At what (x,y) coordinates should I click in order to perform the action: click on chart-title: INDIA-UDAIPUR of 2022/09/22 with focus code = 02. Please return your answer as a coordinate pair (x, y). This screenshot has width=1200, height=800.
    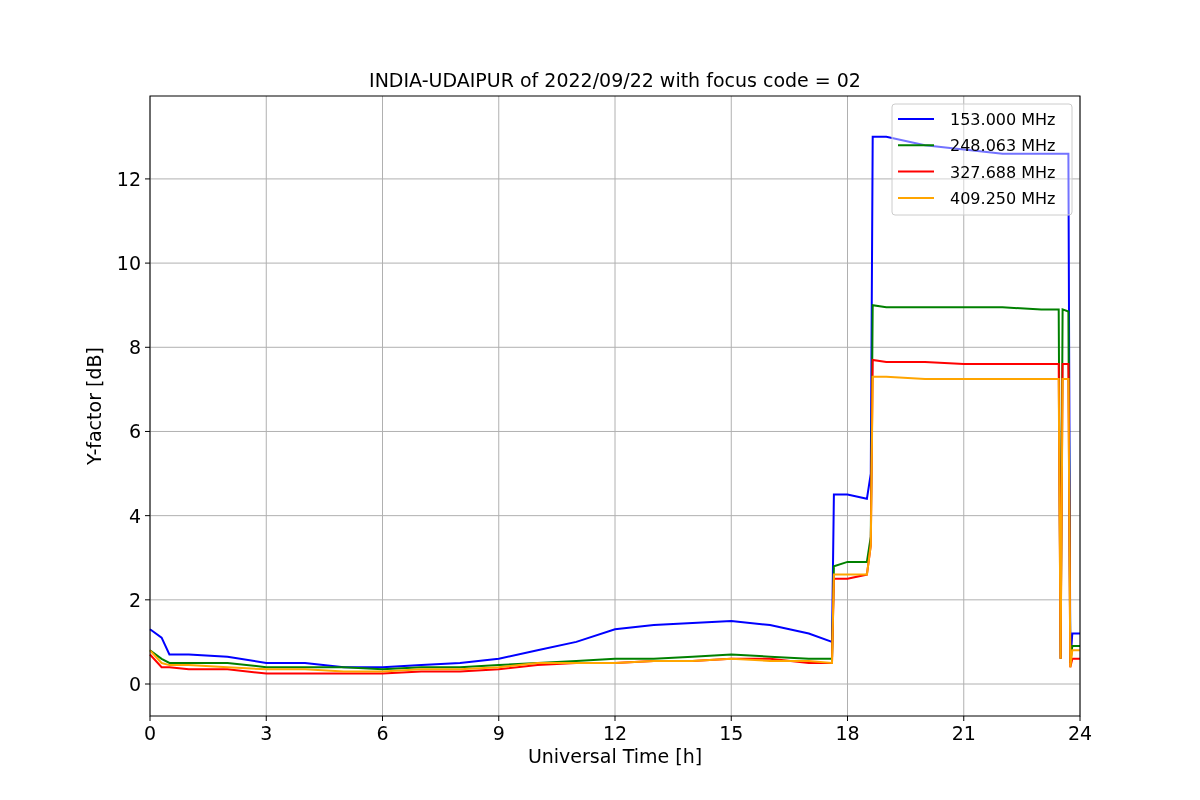
    Looking at the image, I should click on (615, 80).